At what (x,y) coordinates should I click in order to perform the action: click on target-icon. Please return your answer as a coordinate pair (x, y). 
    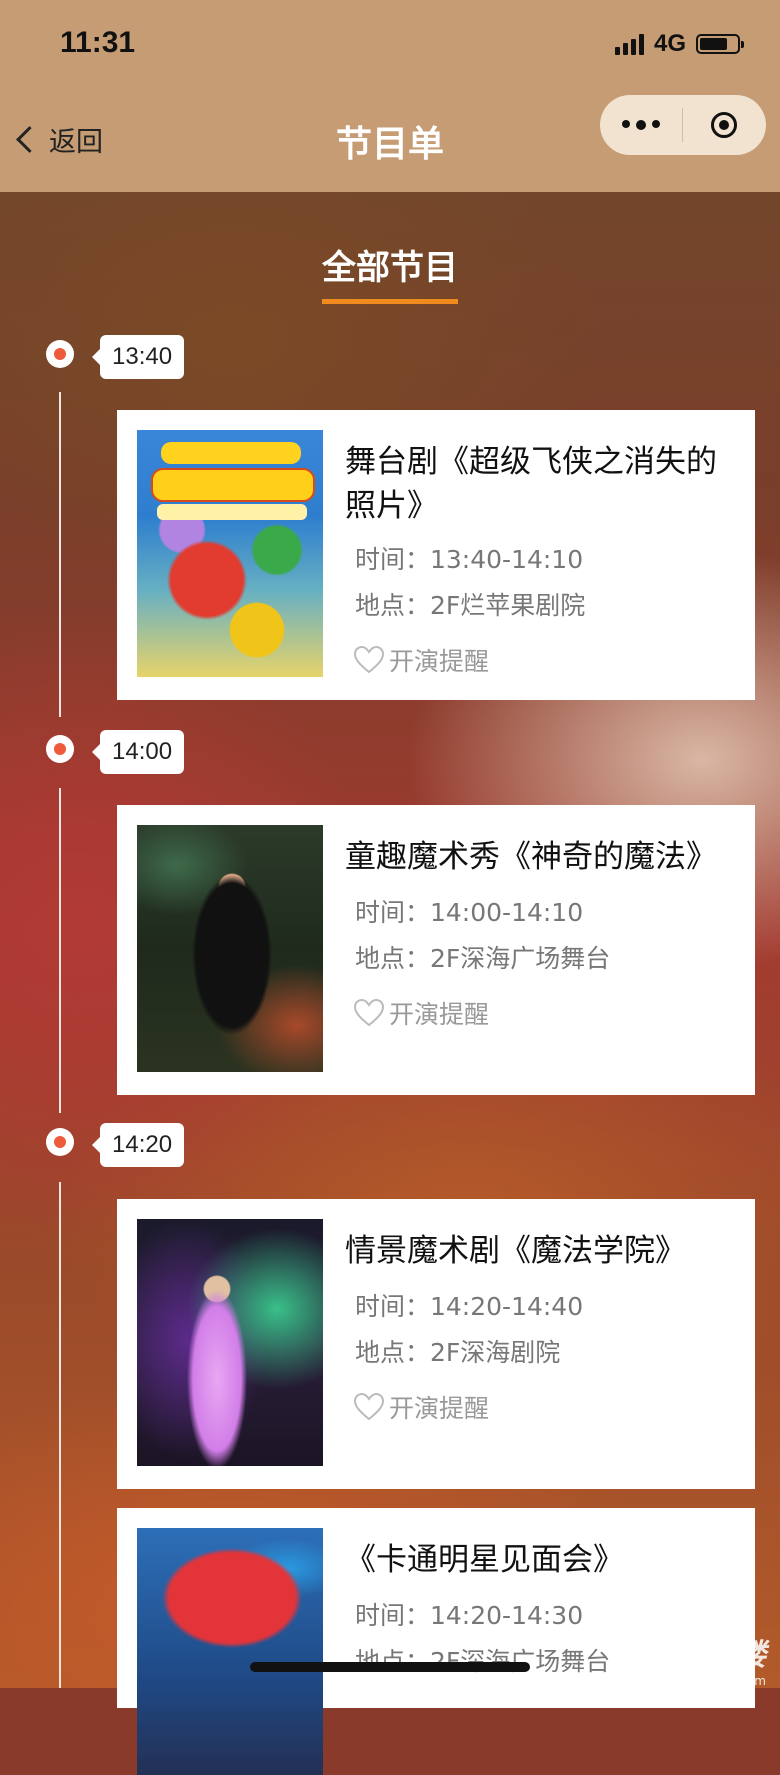
    Looking at the image, I should click on (724, 125).